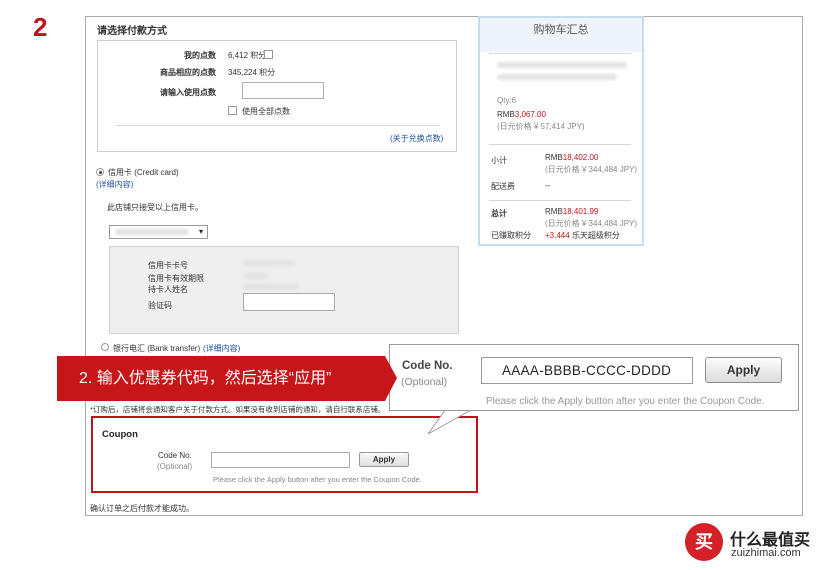 Image resolution: width=838 pixels, height=570 pixels. I want to click on cart-item-name-redacted, so click(562, 65).